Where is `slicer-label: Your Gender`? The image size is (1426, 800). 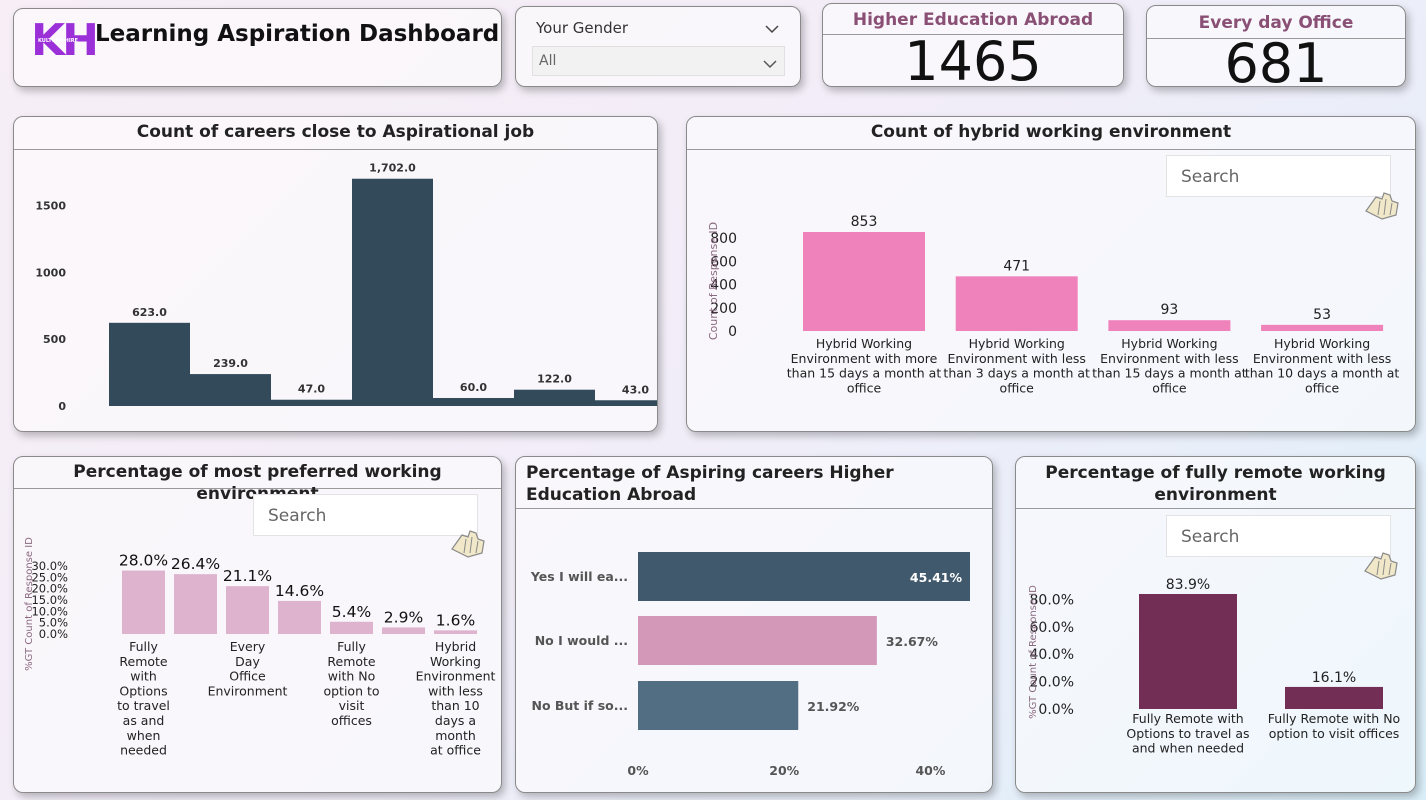 slicer-label: Your Gender is located at coordinates (582, 28).